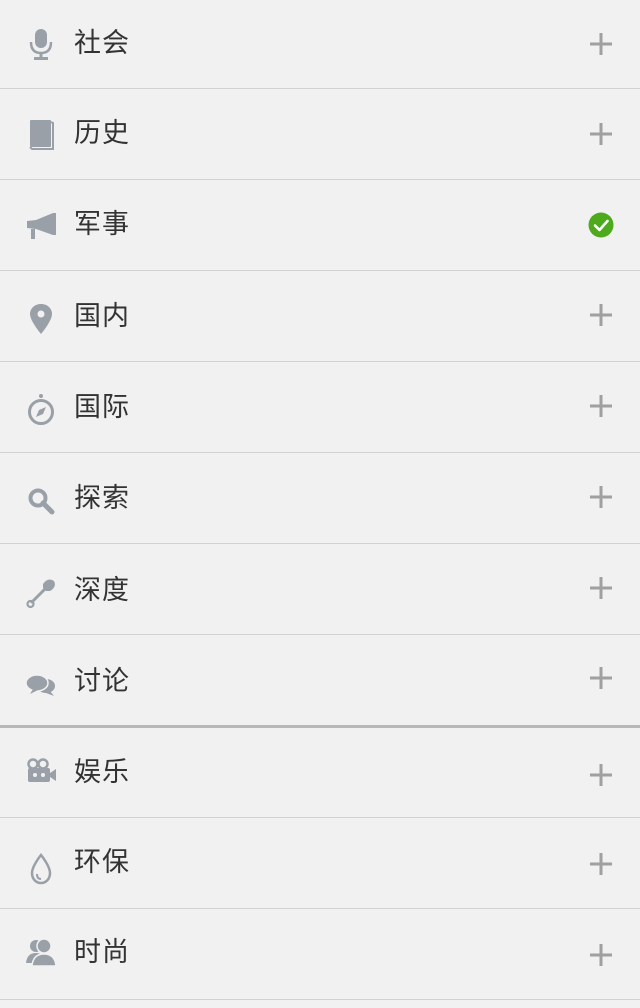  What do you see at coordinates (102, 772) in the screenshot?
I see `category-label: 娱乐` at bounding box center [102, 772].